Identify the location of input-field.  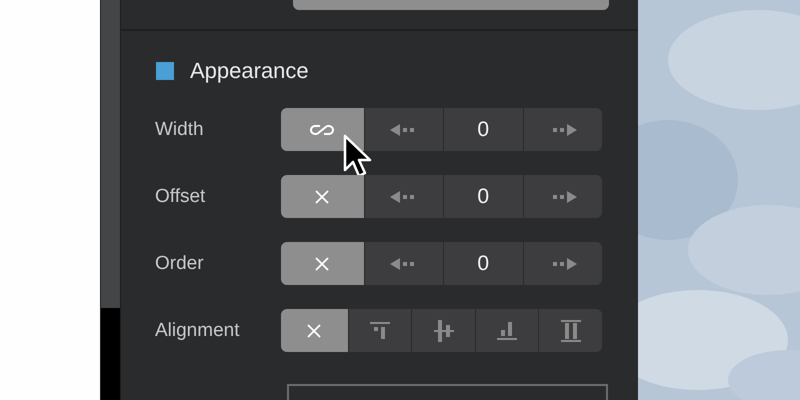
(447, 392).